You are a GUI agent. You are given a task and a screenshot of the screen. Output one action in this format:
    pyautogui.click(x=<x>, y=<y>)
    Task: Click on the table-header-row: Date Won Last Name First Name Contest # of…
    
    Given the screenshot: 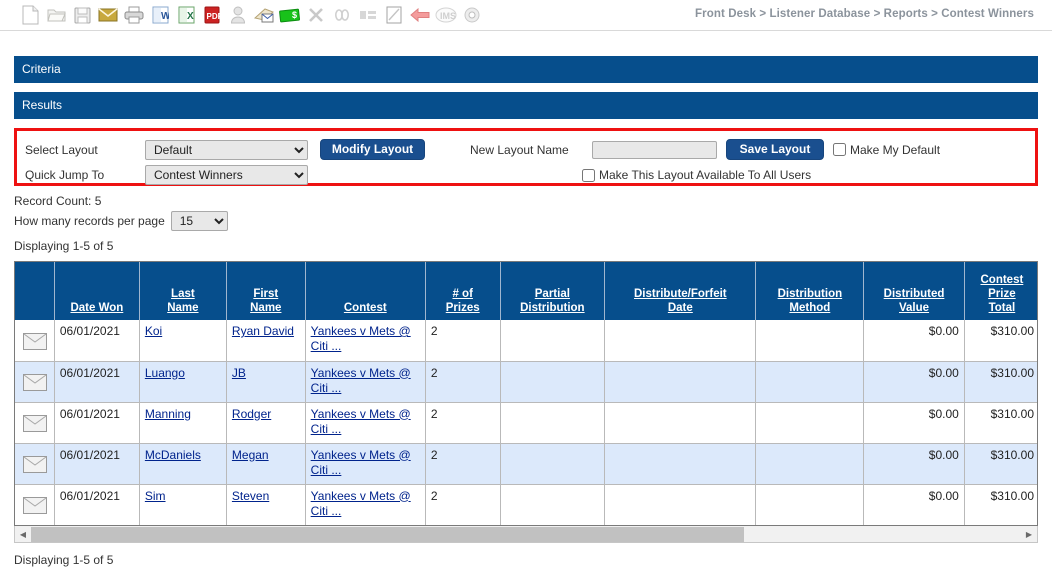 What is the action you would take?
    pyautogui.click(x=526, y=291)
    